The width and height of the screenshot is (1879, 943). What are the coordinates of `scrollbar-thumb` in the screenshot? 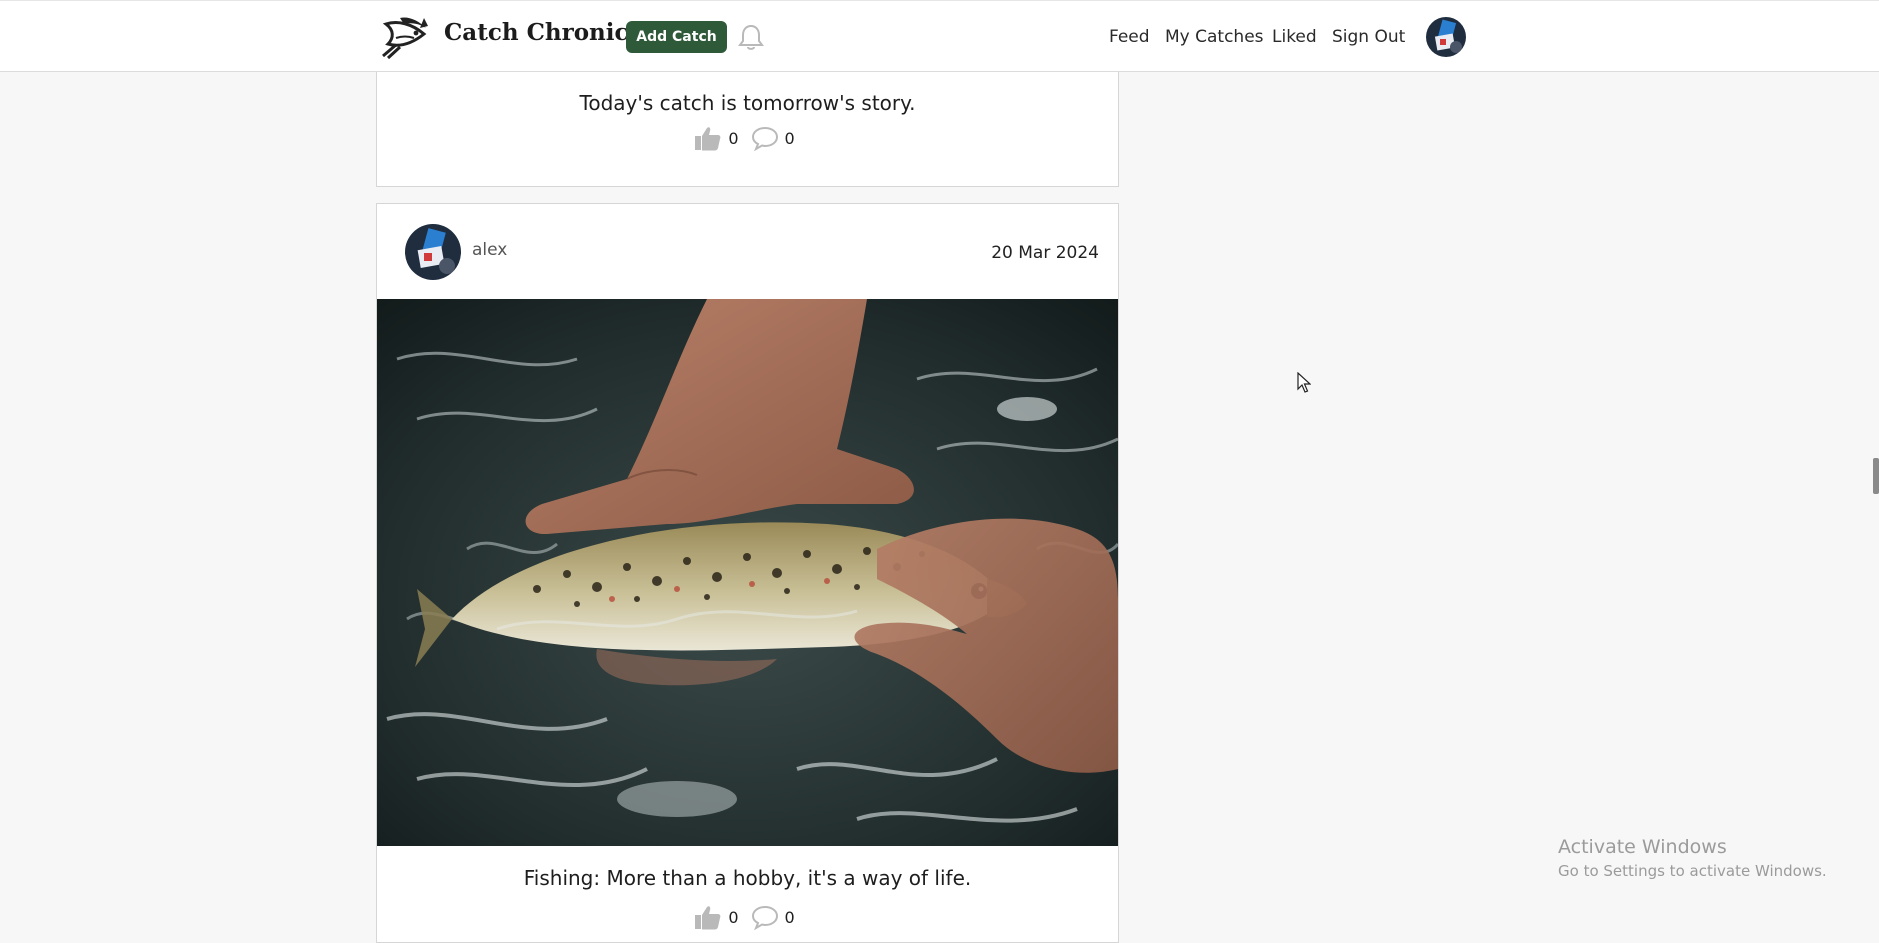 It's located at (1876, 476).